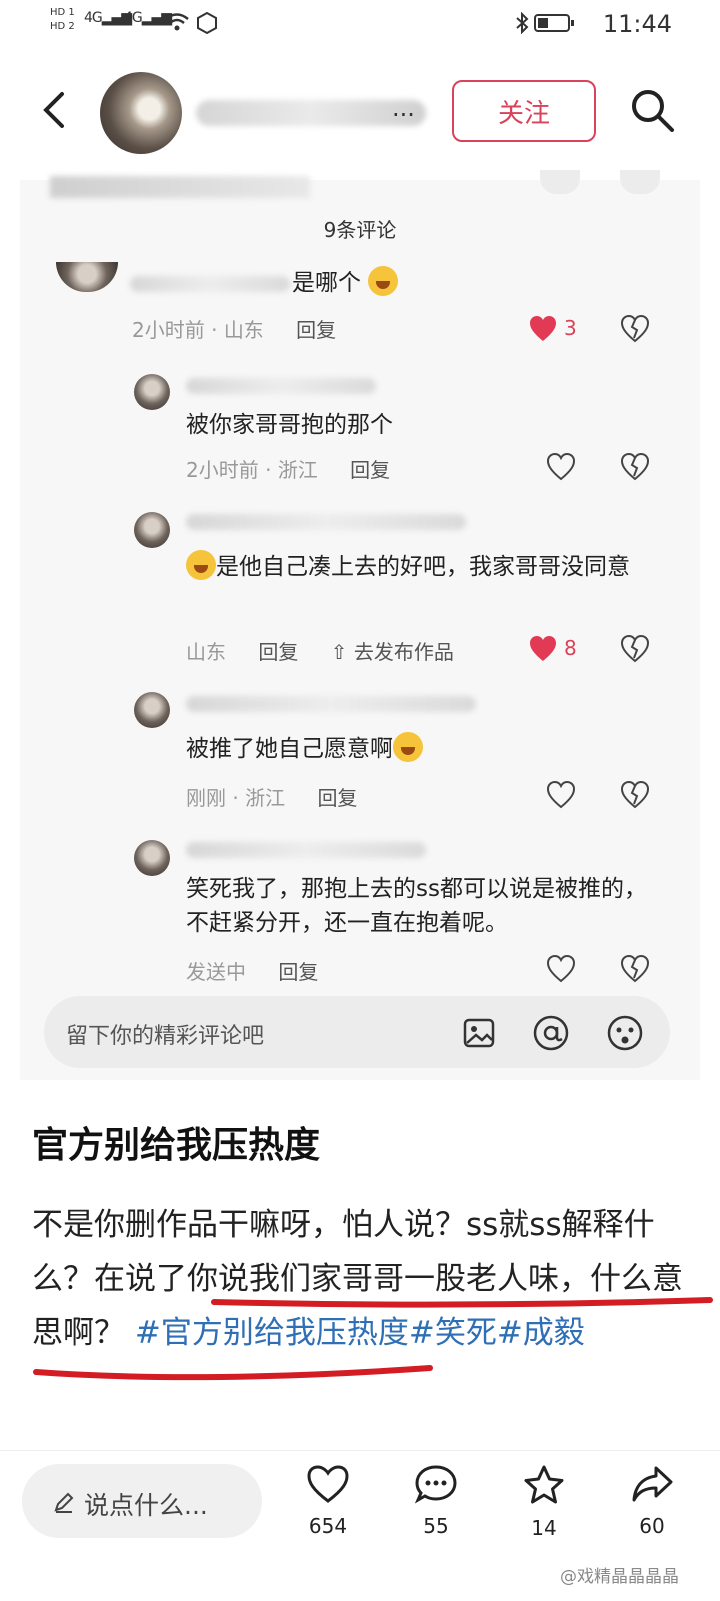 The width and height of the screenshot is (720, 1601). What do you see at coordinates (551, 1033) in the screenshot?
I see `at-mention-icon` at bounding box center [551, 1033].